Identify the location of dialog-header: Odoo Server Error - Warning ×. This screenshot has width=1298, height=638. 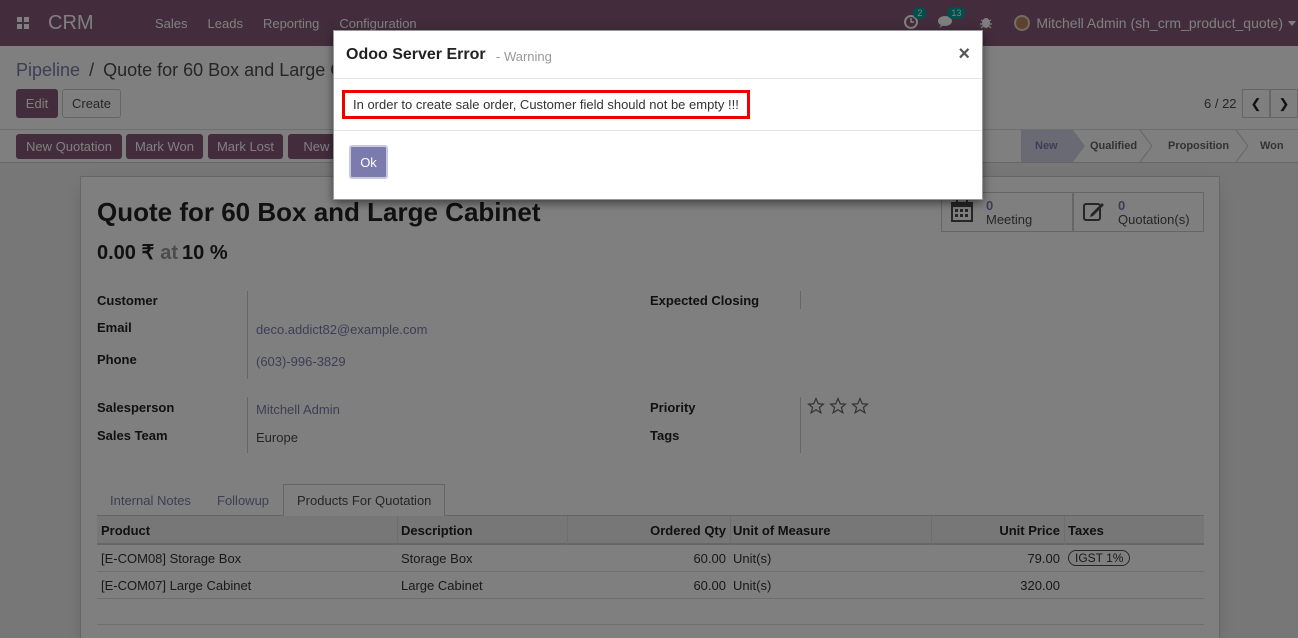
(658, 55).